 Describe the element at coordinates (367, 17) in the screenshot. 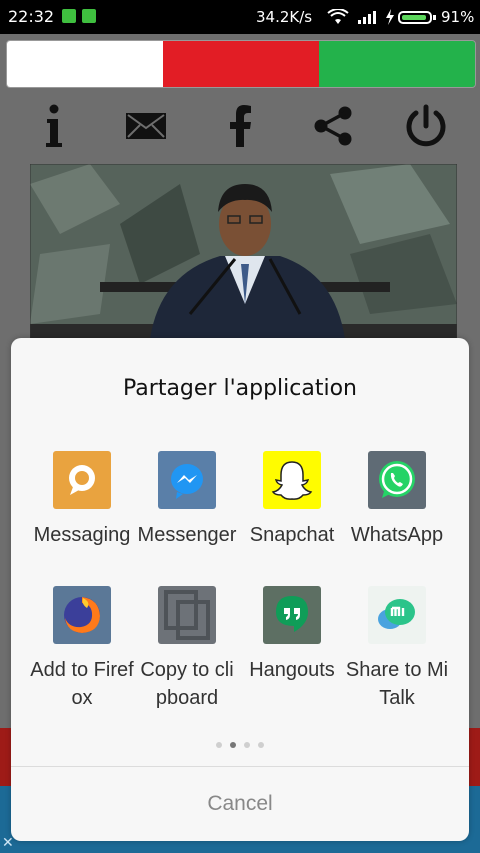

I see `signal-icon` at that location.